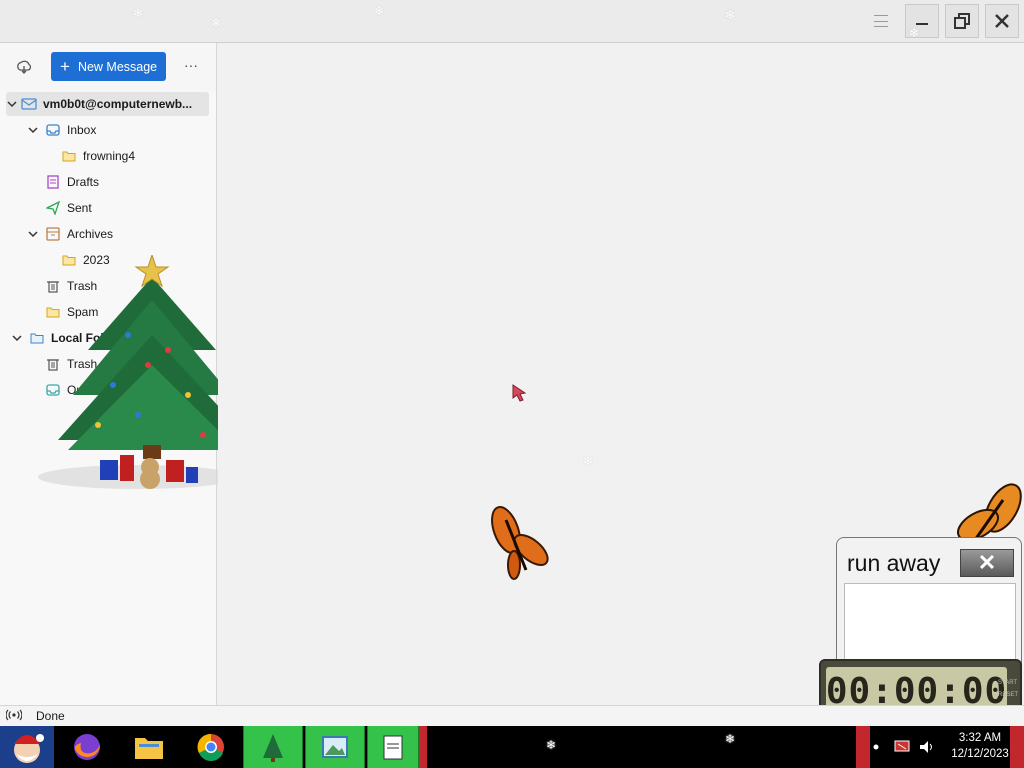 The width and height of the screenshot is (1024, 768). I want to click on start-button, so click(27, 747).